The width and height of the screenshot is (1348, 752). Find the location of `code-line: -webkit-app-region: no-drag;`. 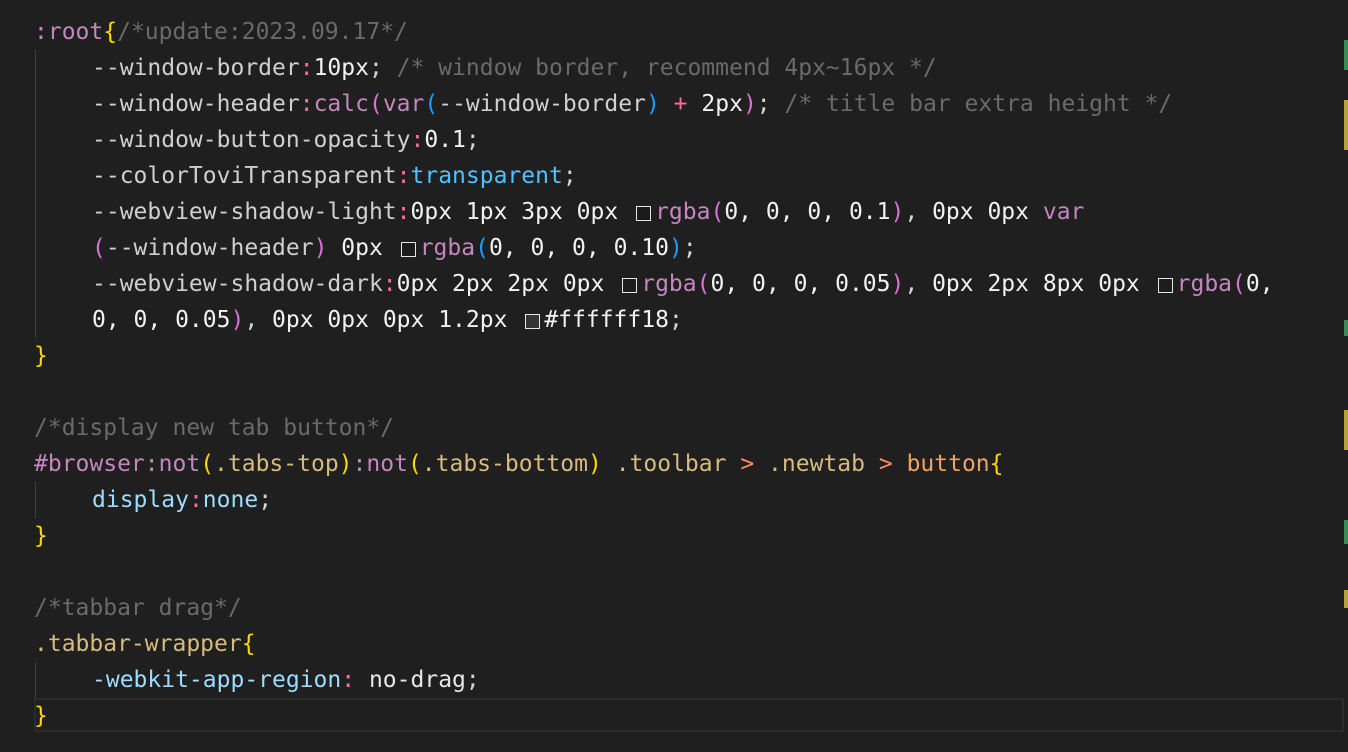

code-line: -webkit-app-region: no-drag; is located at coordinates (286, 680).